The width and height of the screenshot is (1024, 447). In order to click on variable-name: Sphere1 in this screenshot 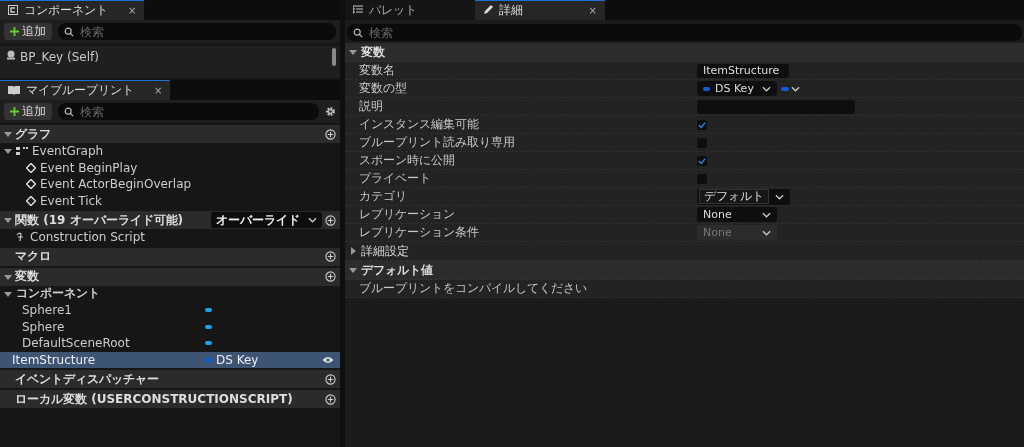, I will do `click(47, 310)`.